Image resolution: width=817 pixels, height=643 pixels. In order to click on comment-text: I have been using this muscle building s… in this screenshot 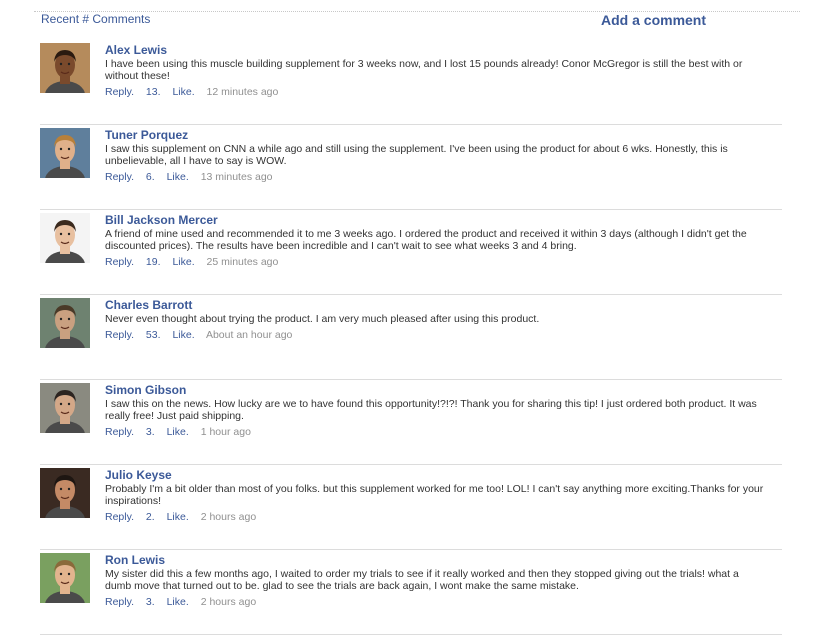, I will do `click(424, 70)`.